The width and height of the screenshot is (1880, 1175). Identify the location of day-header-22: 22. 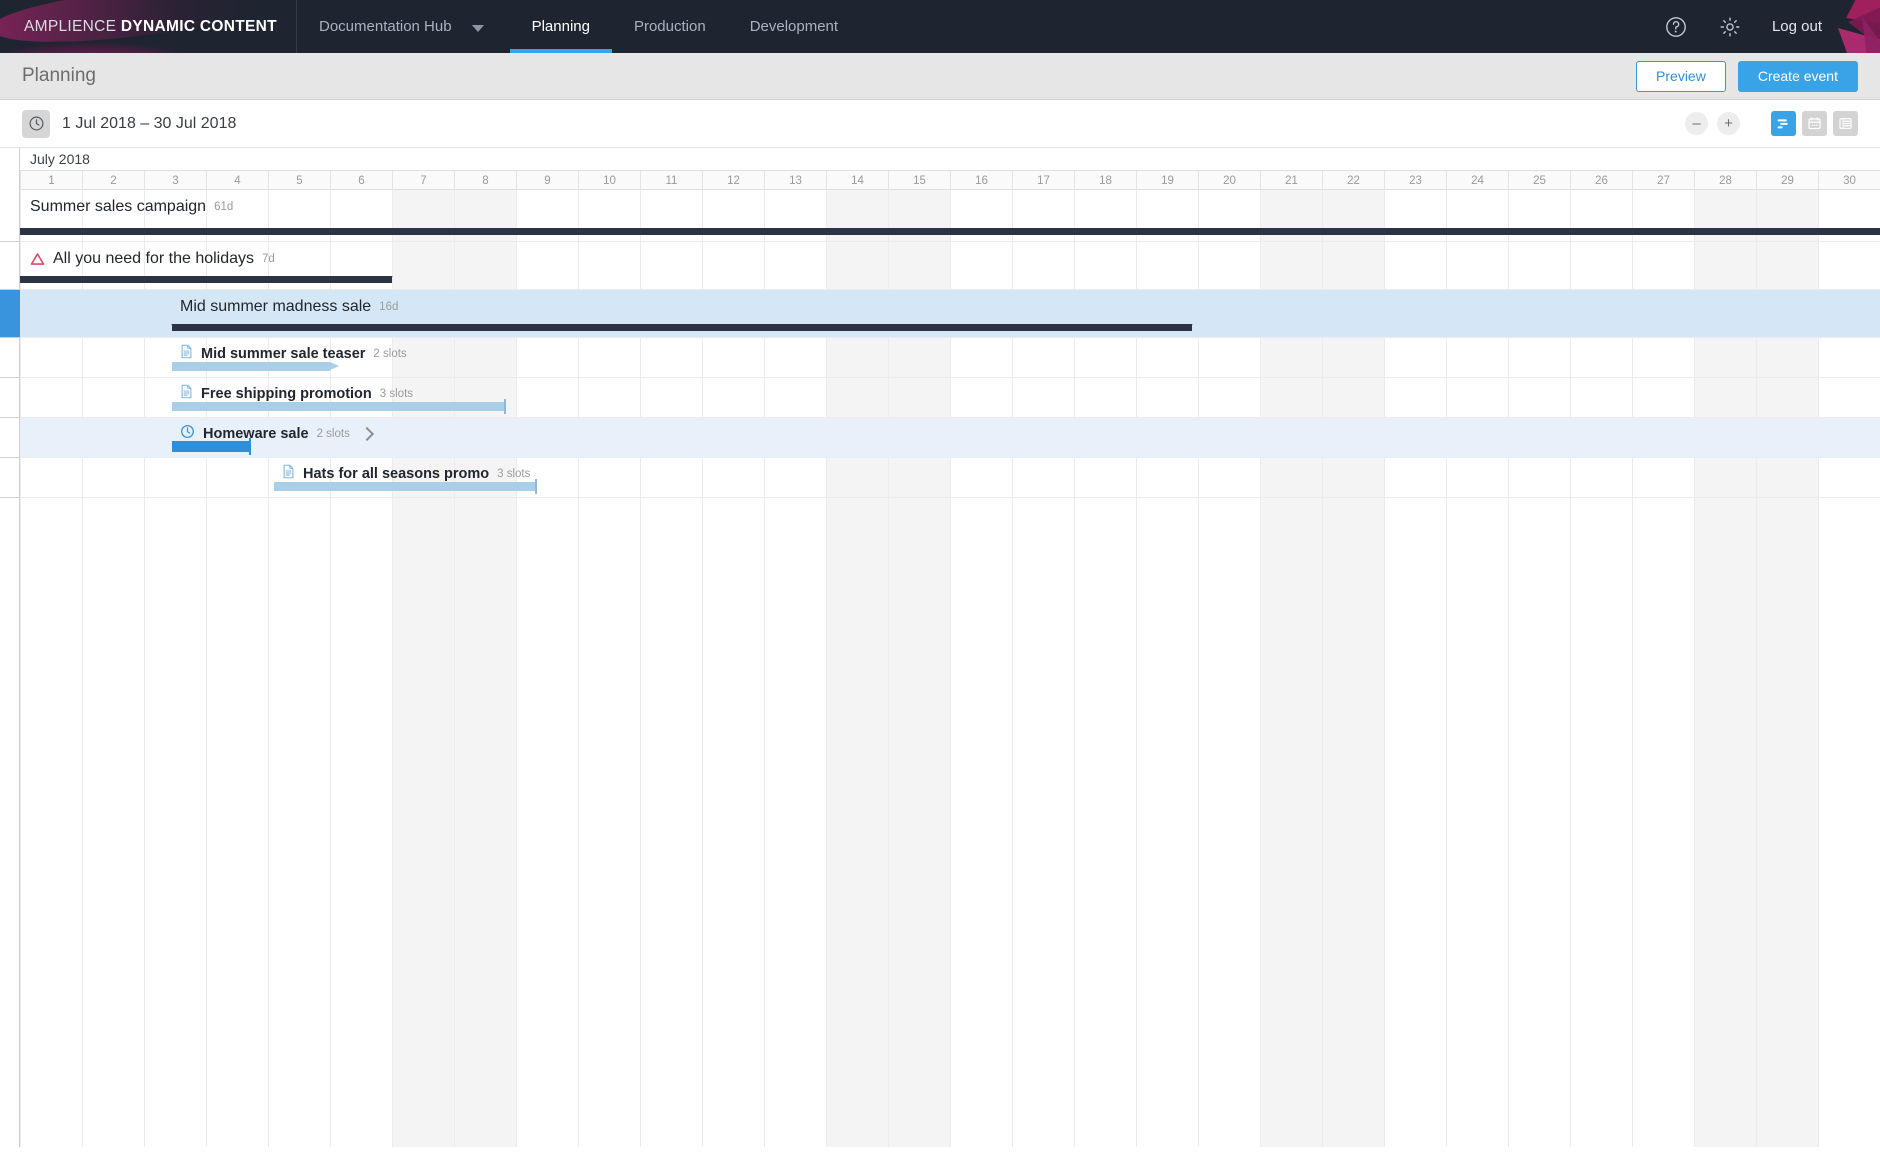
(1353, 180).